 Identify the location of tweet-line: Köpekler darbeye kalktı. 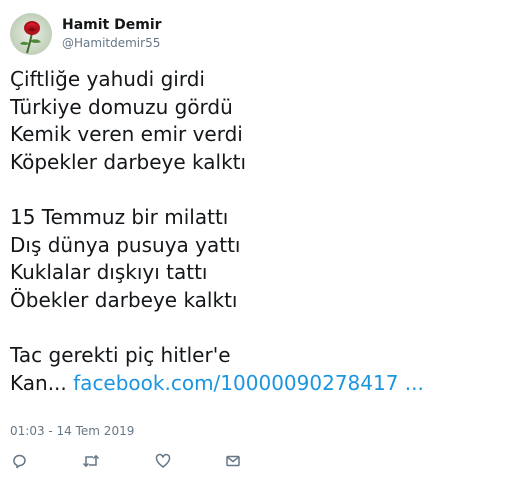
(128, 161).